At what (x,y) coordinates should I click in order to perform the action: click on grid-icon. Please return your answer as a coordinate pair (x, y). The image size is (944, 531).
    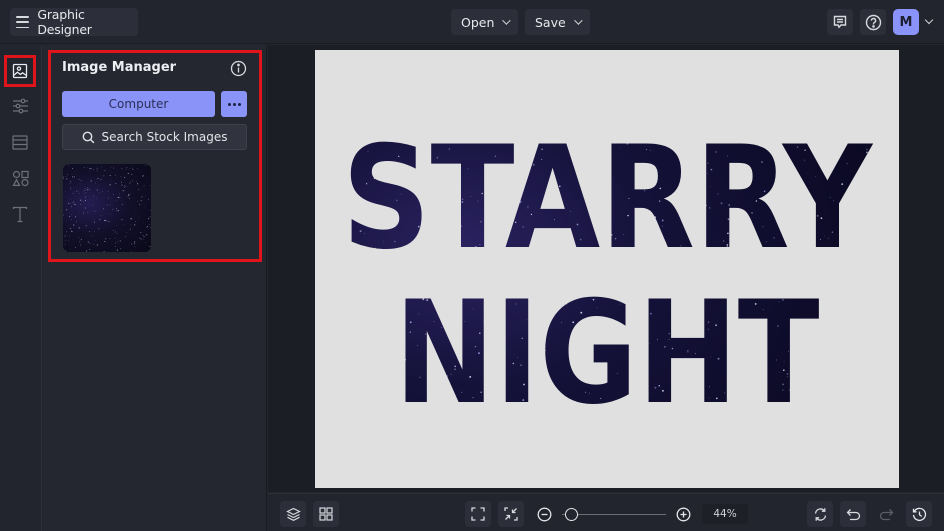
    Looking at the image, I should click on (326, 514).